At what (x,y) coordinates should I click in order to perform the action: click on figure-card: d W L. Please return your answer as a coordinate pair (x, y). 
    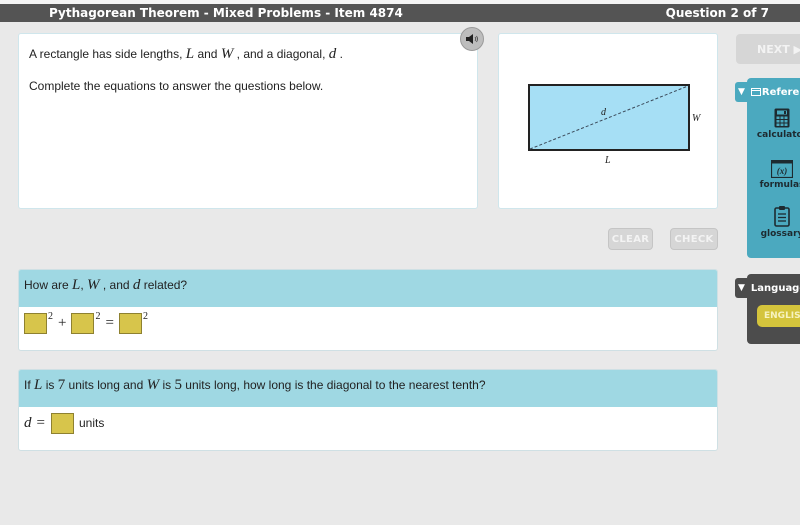
    Looking at the image, I should click on (608, 121).